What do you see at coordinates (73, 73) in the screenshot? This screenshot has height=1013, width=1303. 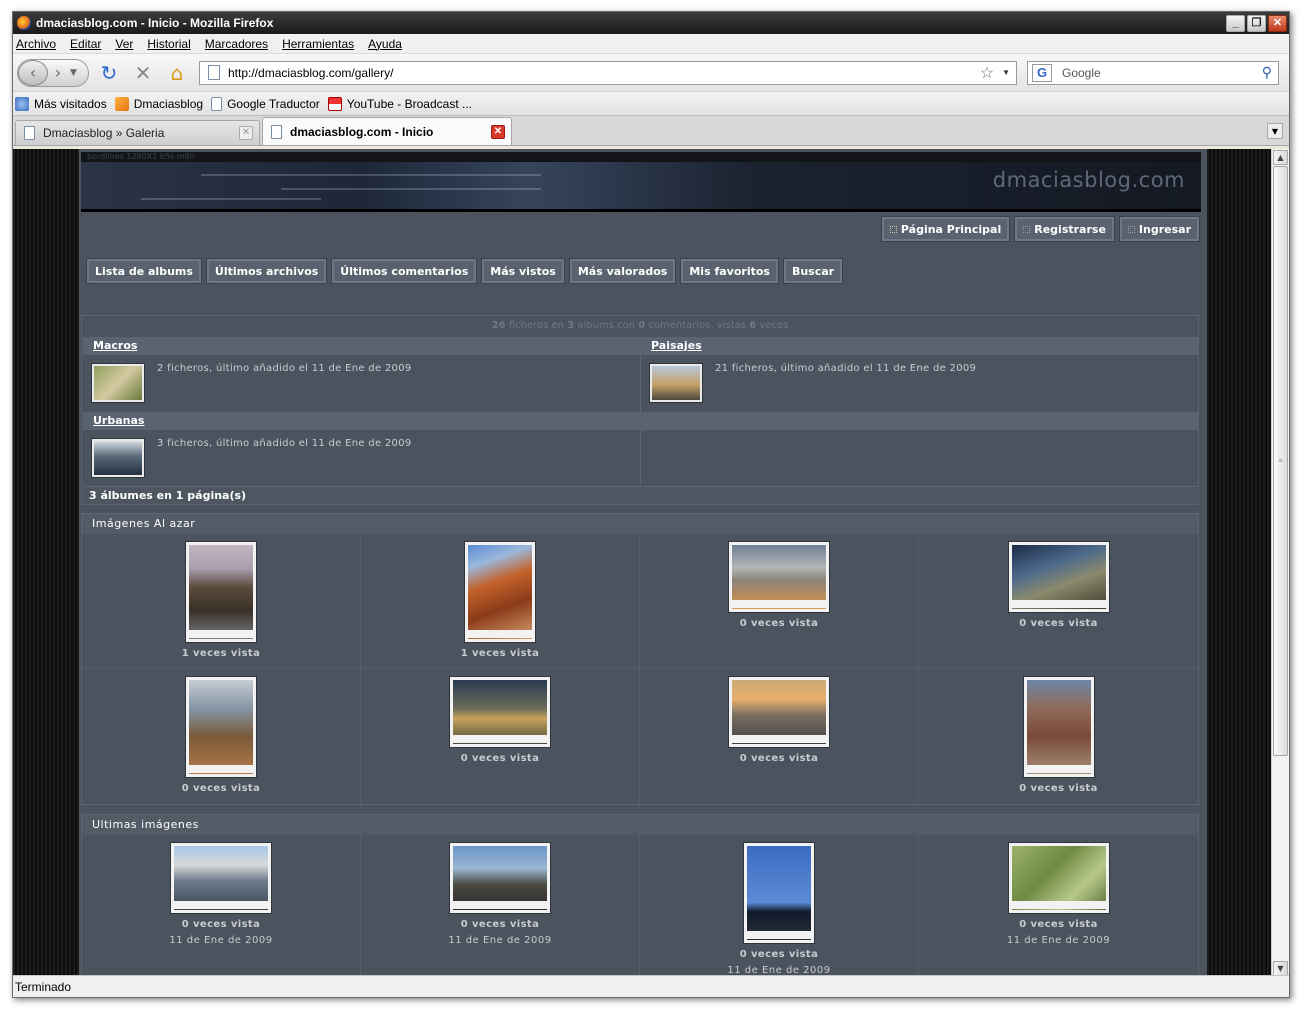 I see `history-dropdown-icon: ▼` at bounding box center [73, 73].